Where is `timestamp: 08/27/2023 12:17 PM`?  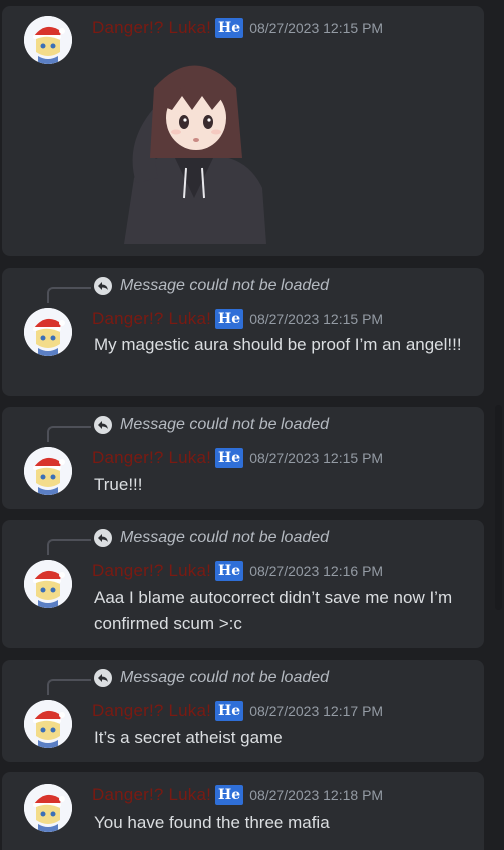
timestamp: 08/27/2023 12:17 PM is located at coordinates (316, 711).